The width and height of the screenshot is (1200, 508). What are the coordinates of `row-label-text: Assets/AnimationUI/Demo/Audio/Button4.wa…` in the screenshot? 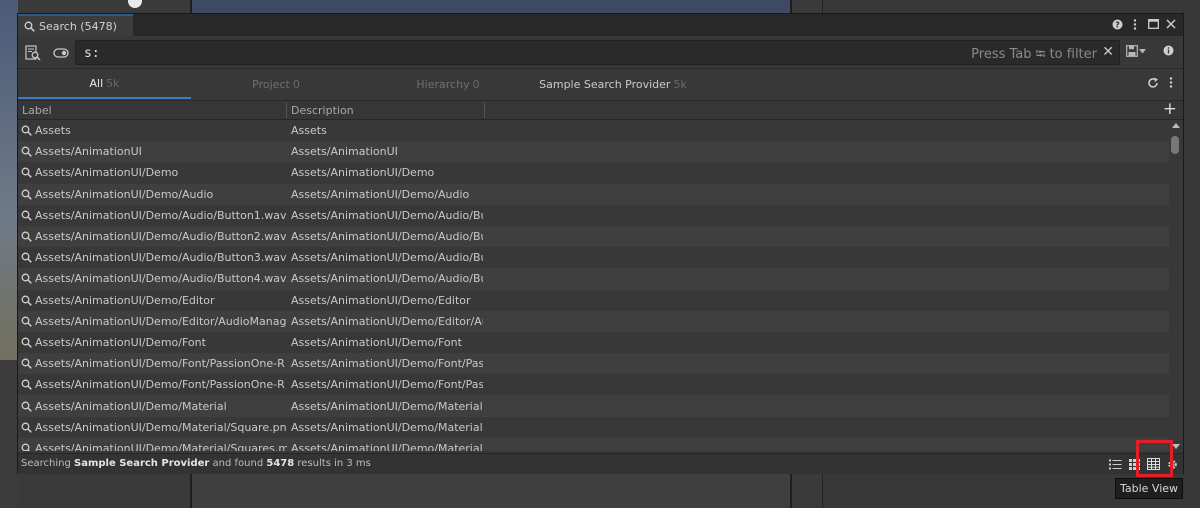 It's located at (161, 279).